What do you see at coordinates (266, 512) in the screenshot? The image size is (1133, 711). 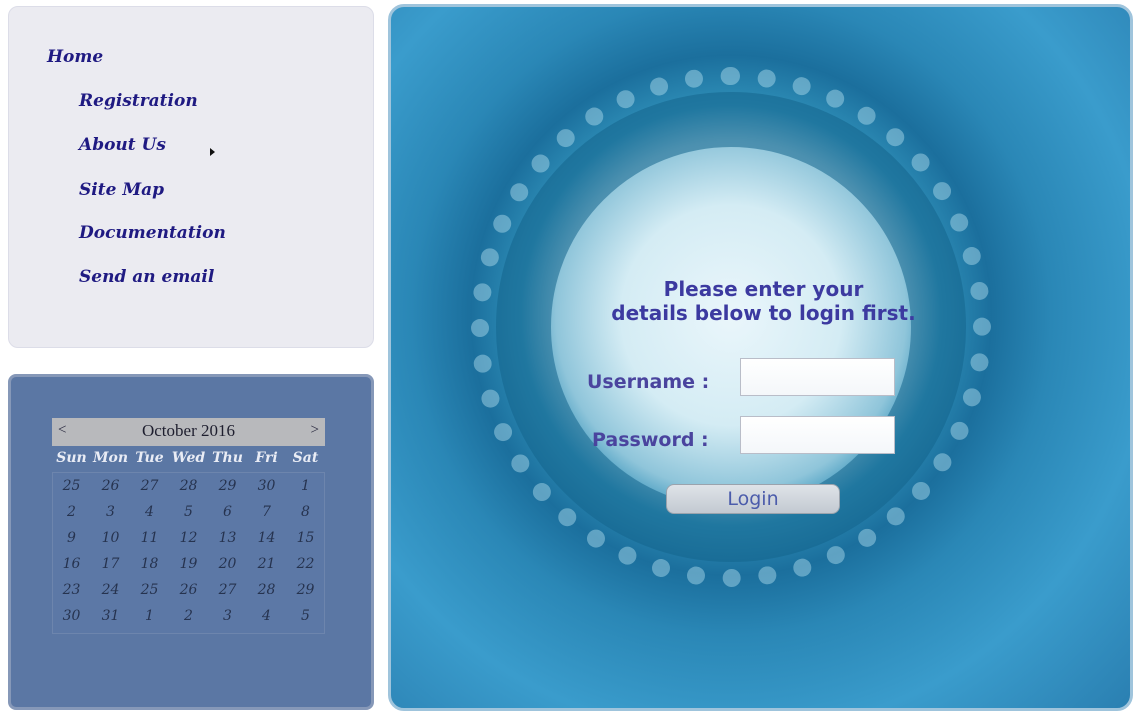 I see `calendar-day-cell: 7` at bounding box center [266, 512].